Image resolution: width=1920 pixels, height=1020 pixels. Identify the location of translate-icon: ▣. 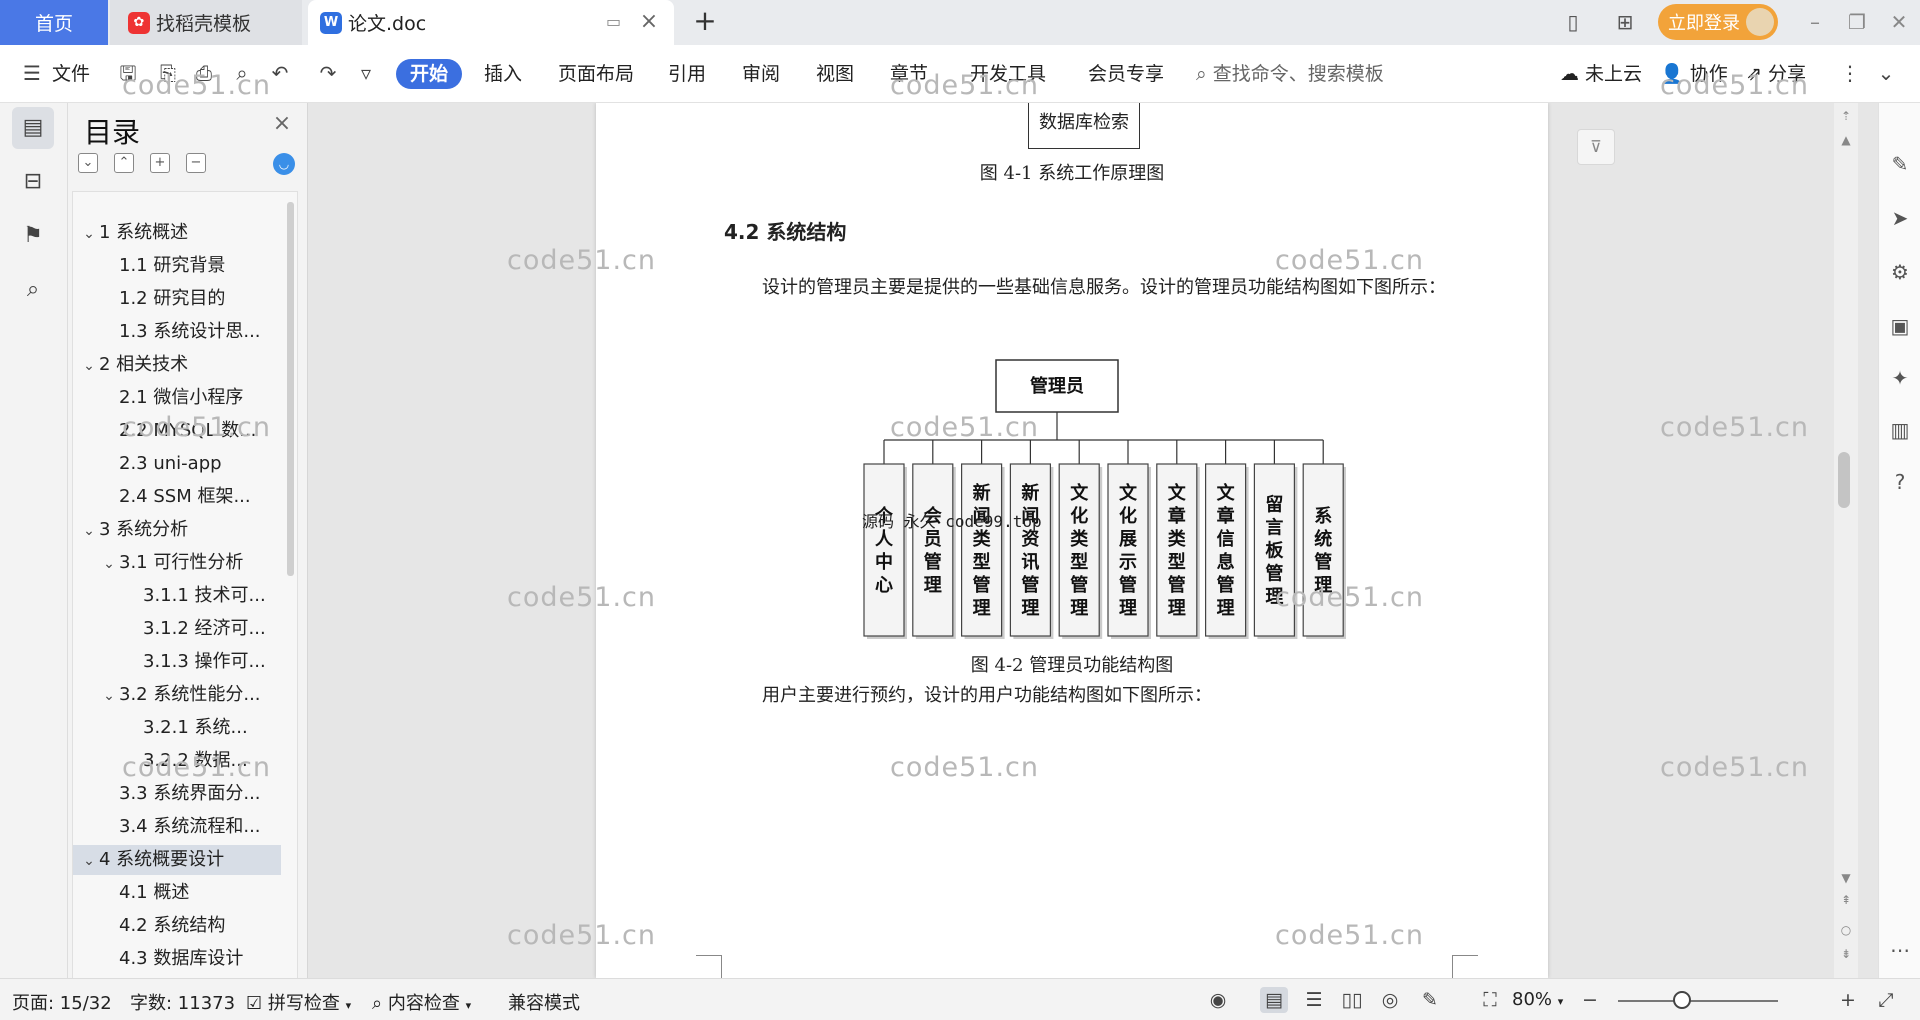
(1900, 326).